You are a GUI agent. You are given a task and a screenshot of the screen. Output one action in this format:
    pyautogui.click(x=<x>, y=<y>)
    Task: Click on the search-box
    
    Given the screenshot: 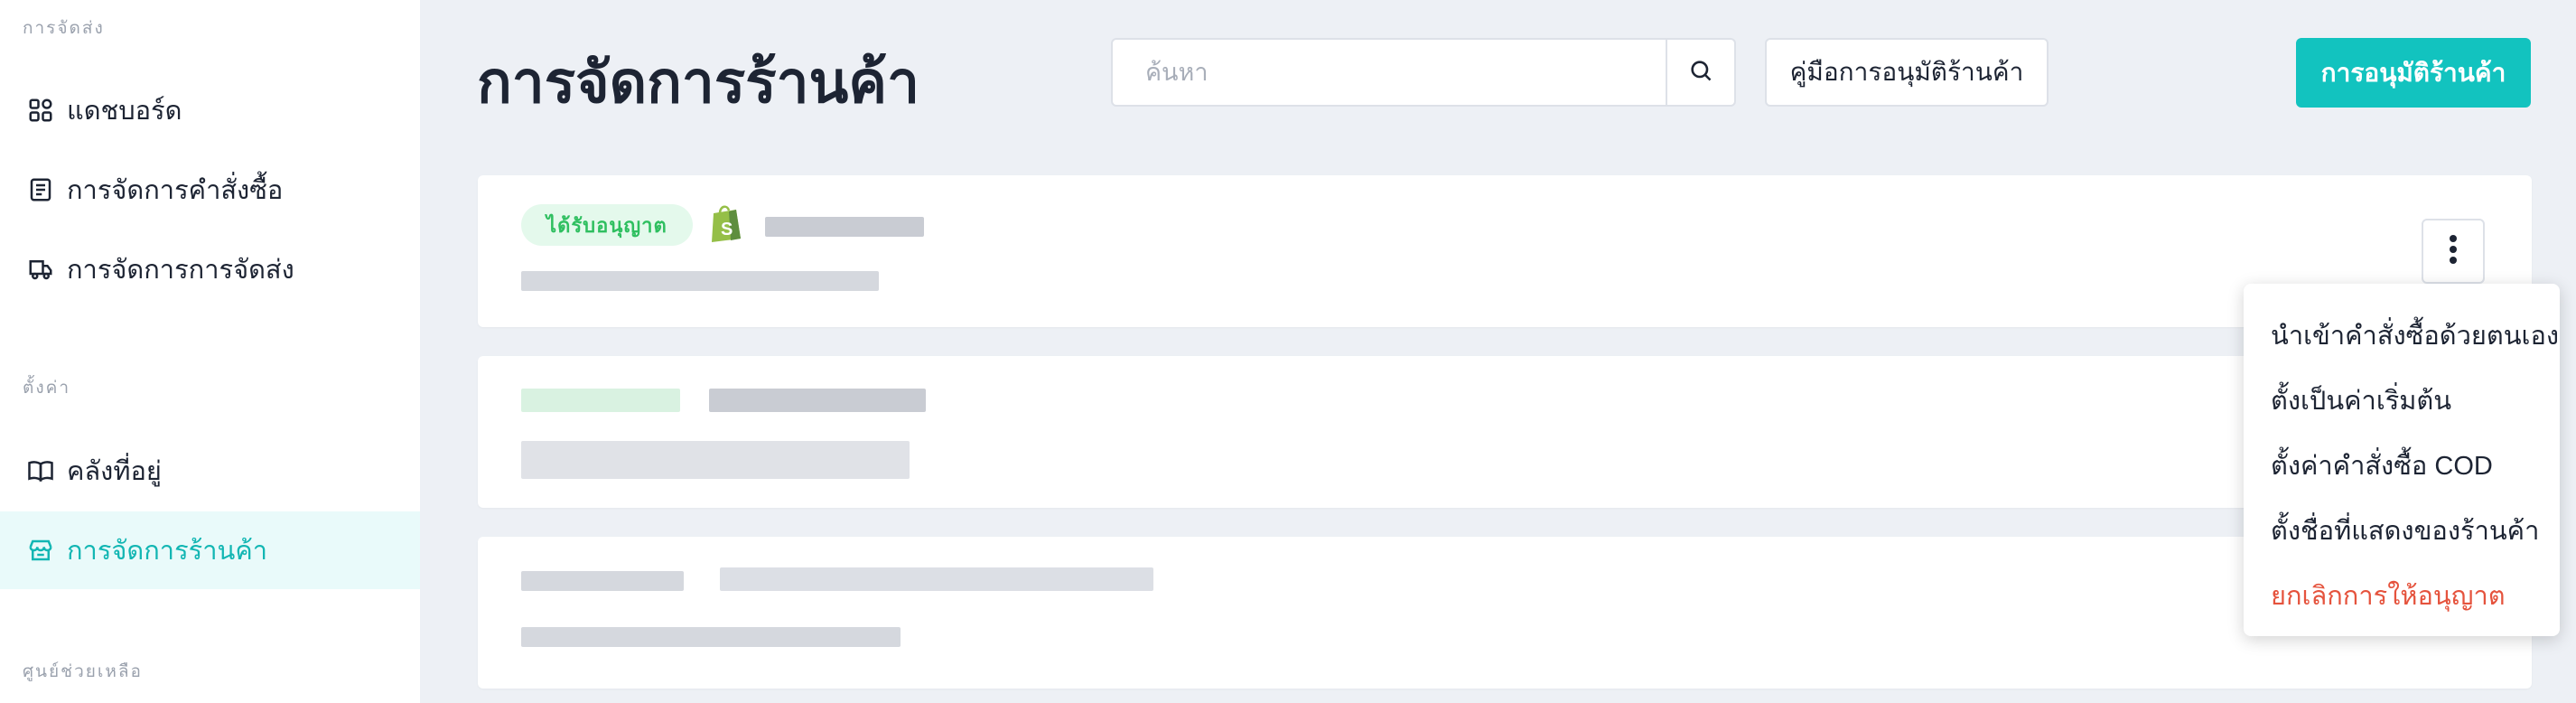 What is the action you would take?
    pyautogui.click(x=1424, y=73)
    